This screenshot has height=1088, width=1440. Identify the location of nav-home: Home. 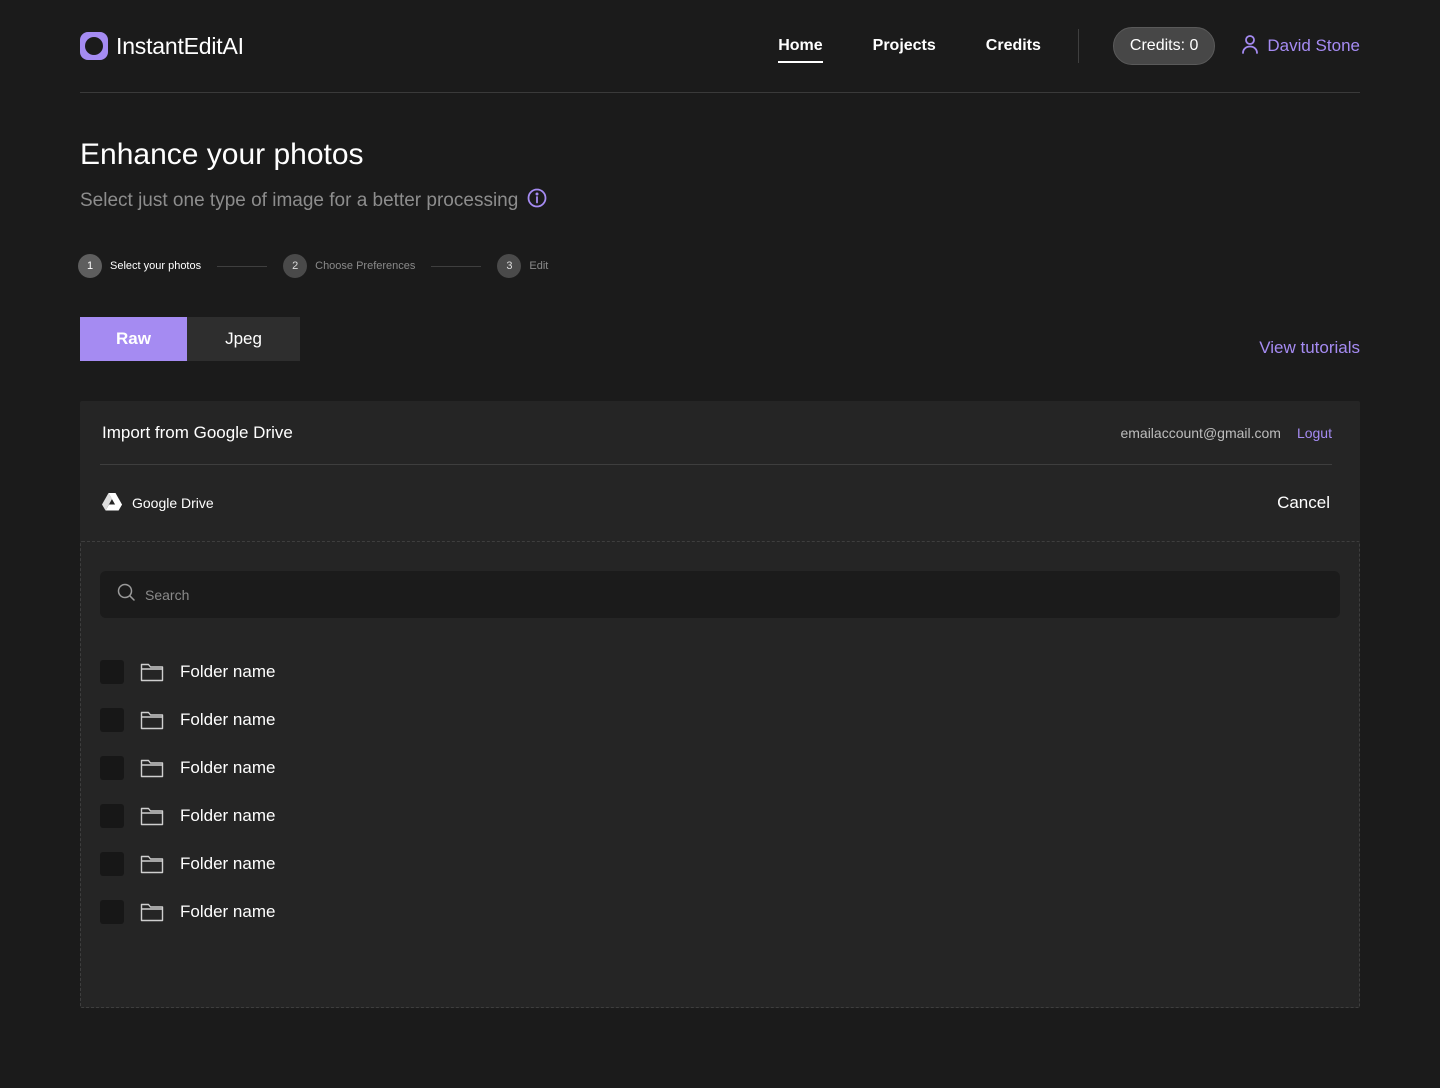
(801, 46).